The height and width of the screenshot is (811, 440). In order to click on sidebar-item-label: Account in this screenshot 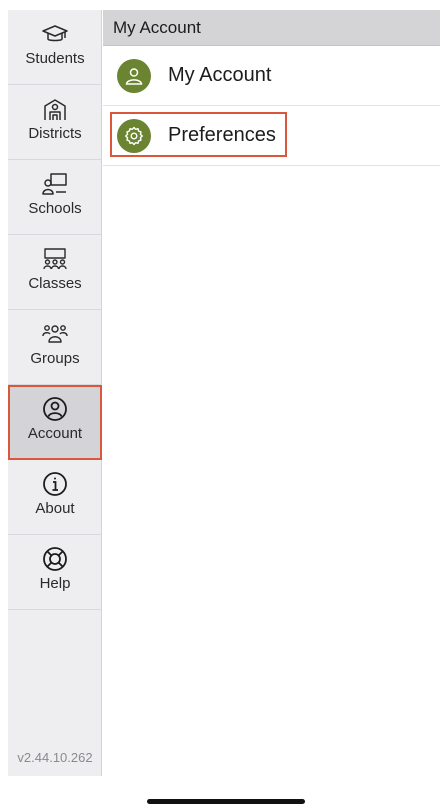, I will do `click(55, 433)`.